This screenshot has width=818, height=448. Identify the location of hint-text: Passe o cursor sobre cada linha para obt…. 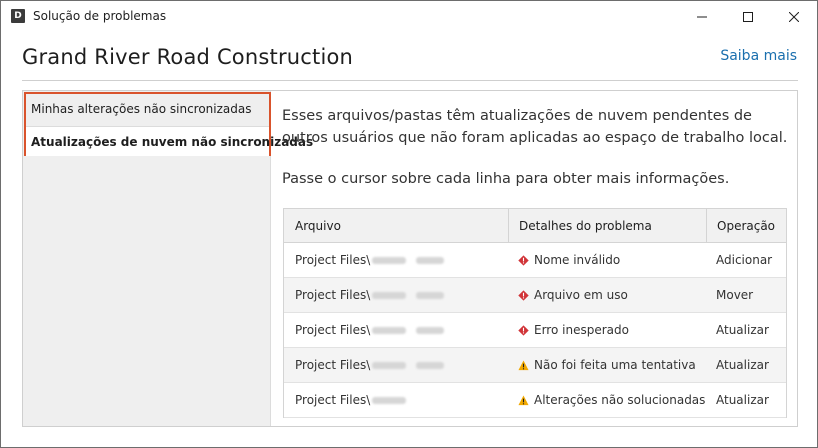
(506, 179).